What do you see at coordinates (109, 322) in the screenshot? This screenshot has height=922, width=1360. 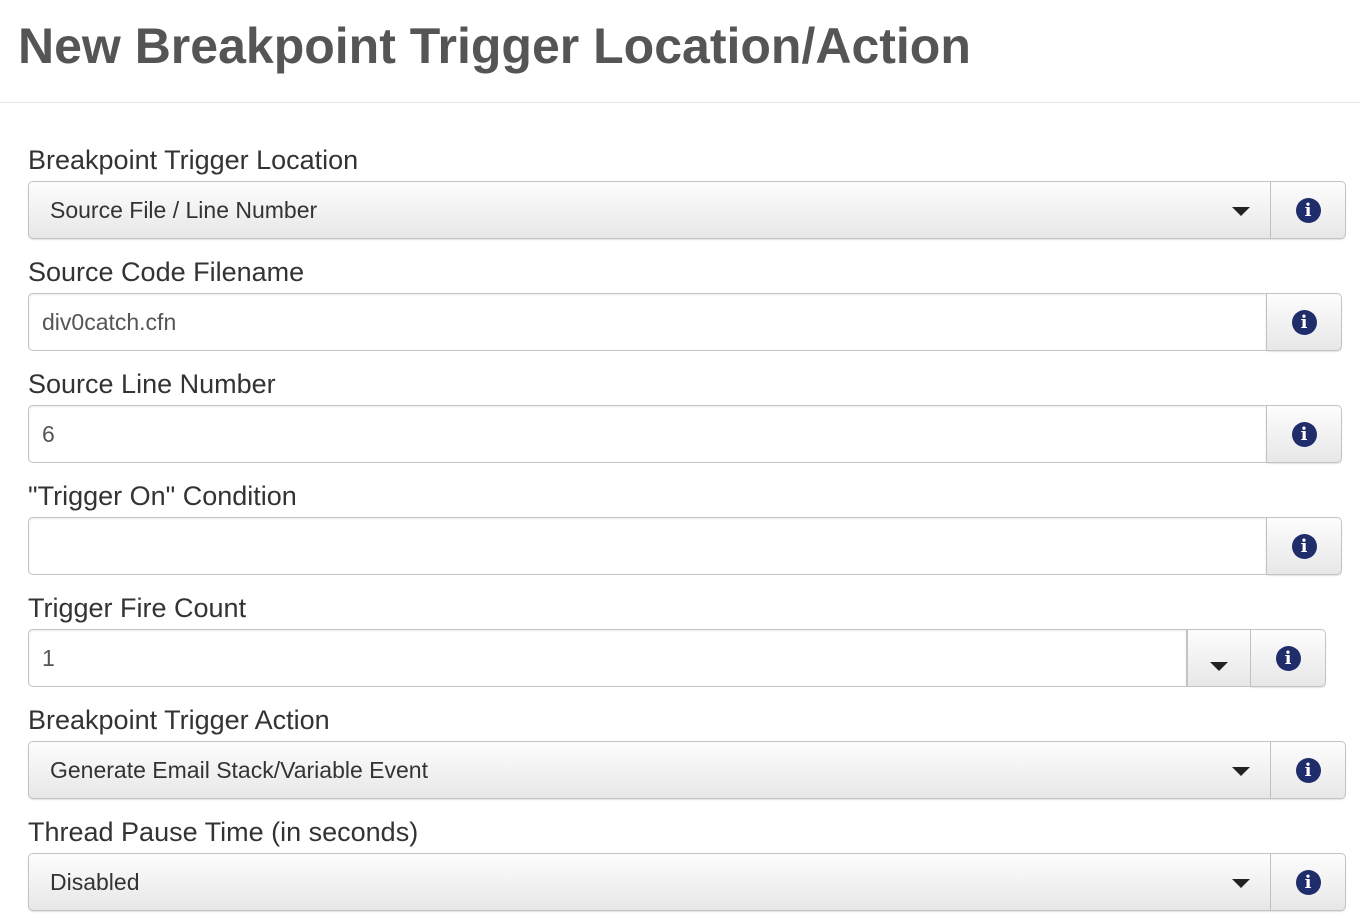 I see `source-filename-value: div0catch.cfn` at bounding box center [109, 322].